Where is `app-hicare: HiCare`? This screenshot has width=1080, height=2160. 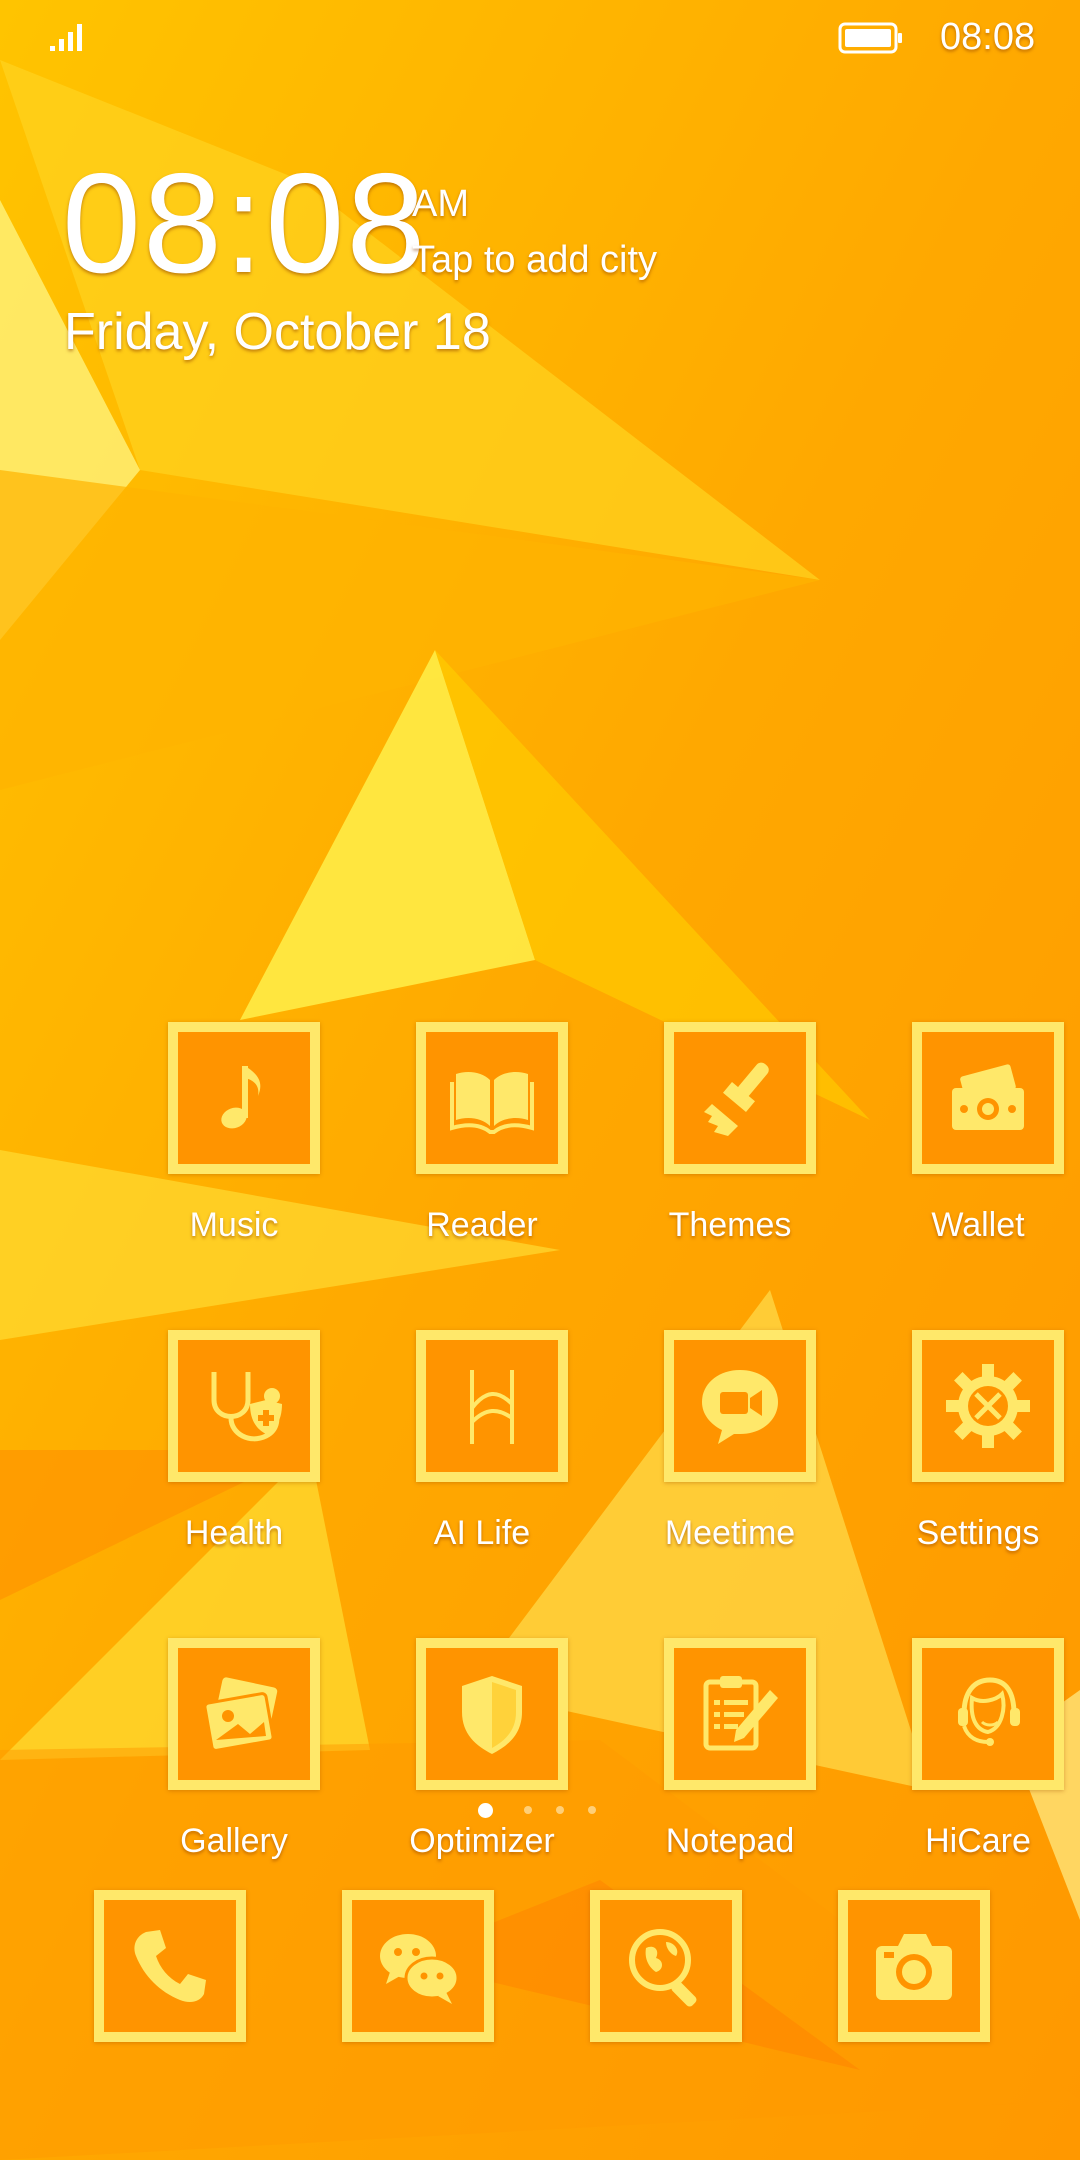 app-hicare: HiCare is located at coordinates (966, 1754).